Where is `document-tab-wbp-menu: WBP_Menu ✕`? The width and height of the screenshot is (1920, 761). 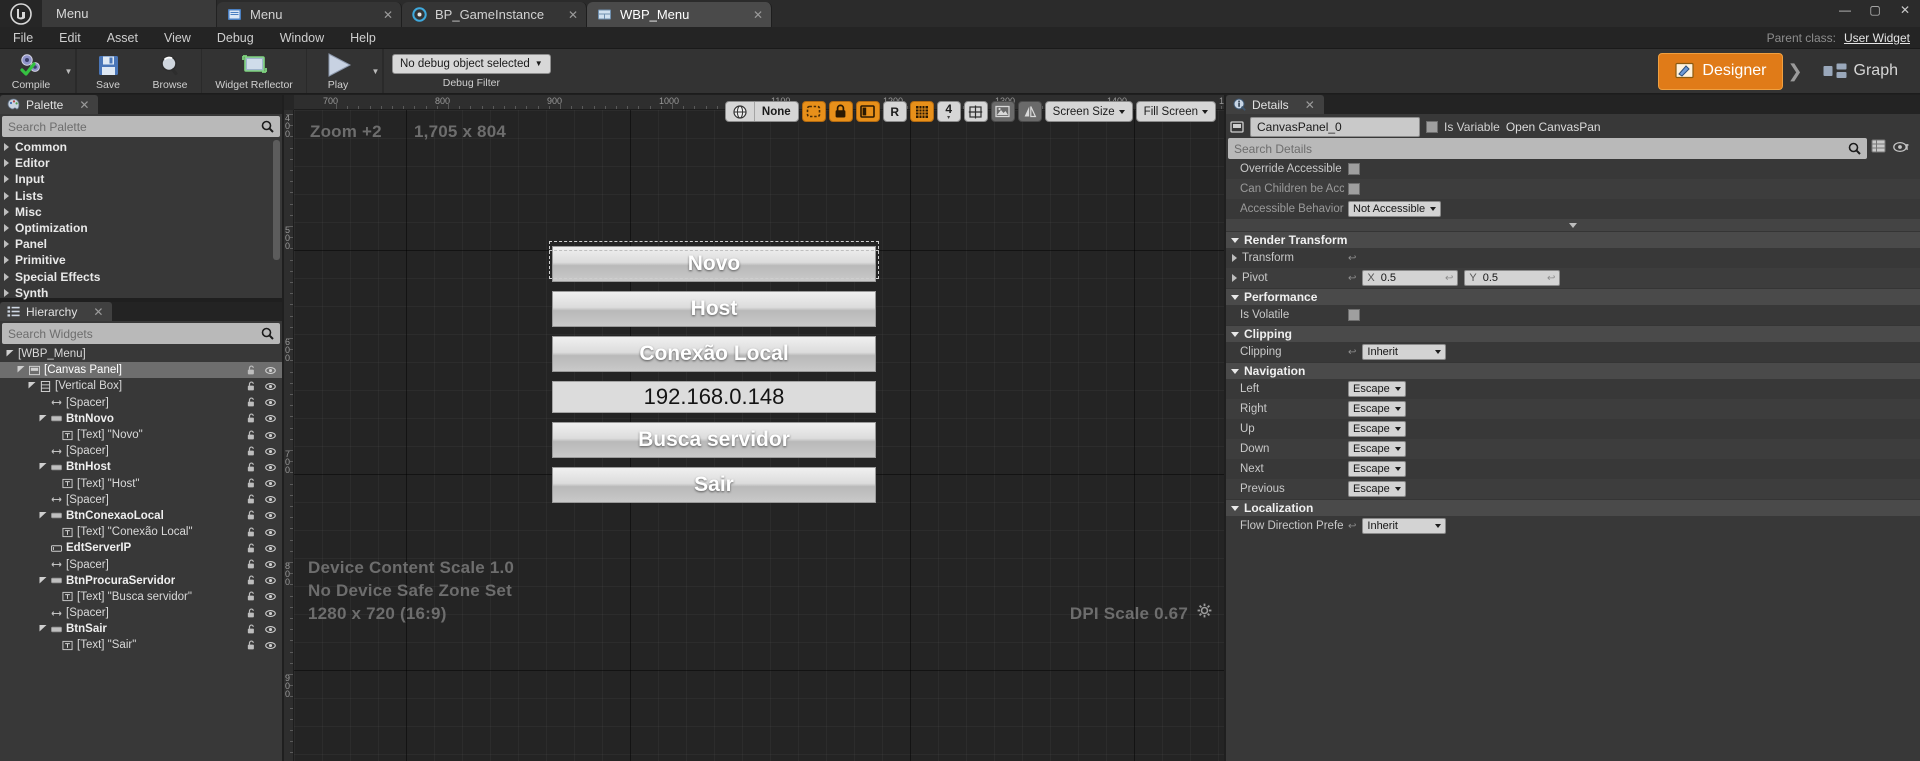
document-tab-wbp-menu: WBP_Menu ✕ is located at coordinates (679, 14).